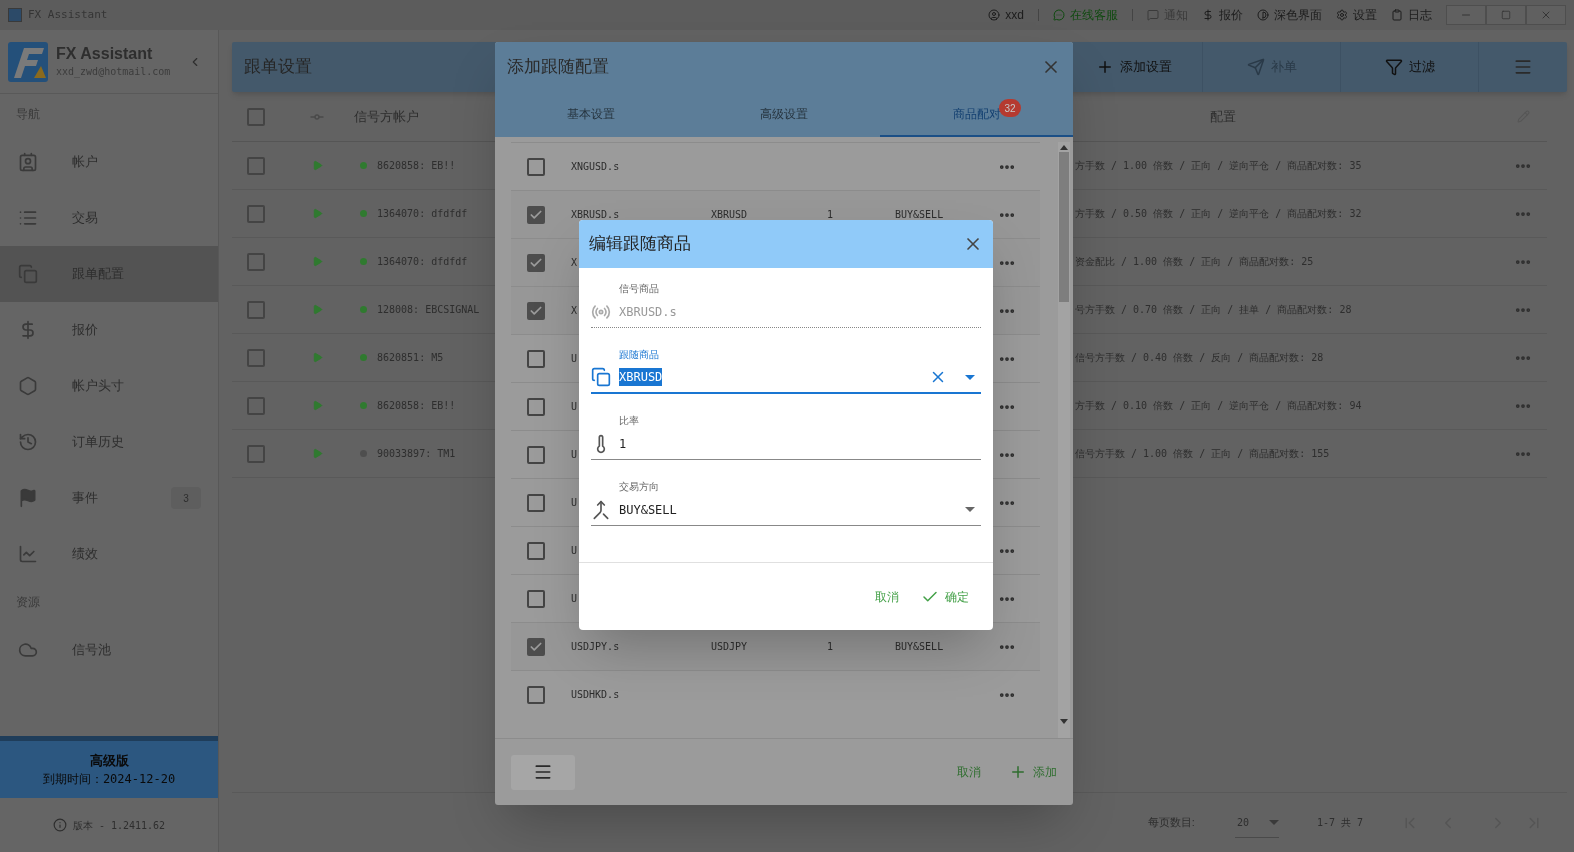 This screenshot has height=852, width=1574. I want to click on app-icon, so click(15, 15).